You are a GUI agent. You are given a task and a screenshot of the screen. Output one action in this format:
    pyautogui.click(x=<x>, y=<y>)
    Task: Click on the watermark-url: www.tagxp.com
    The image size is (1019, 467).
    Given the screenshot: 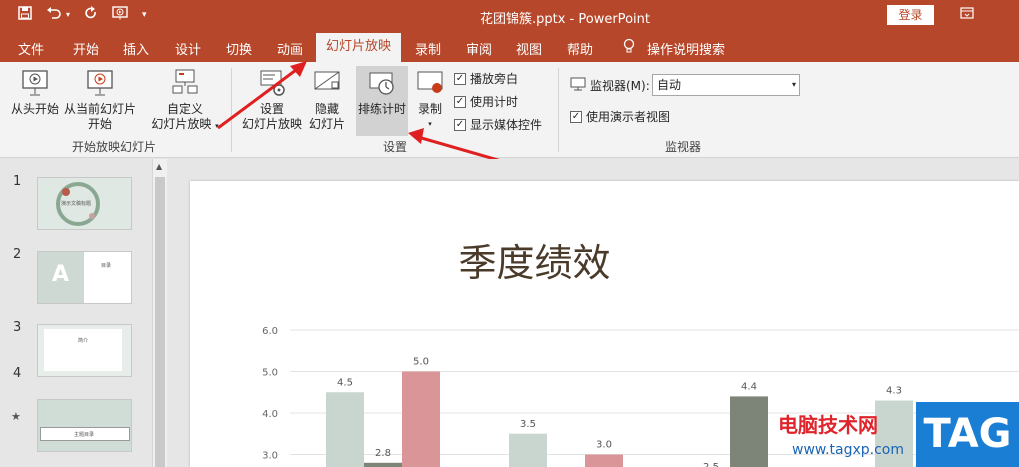 What is the action you would take?
    pyautogui.click(x=848, y=450)
    